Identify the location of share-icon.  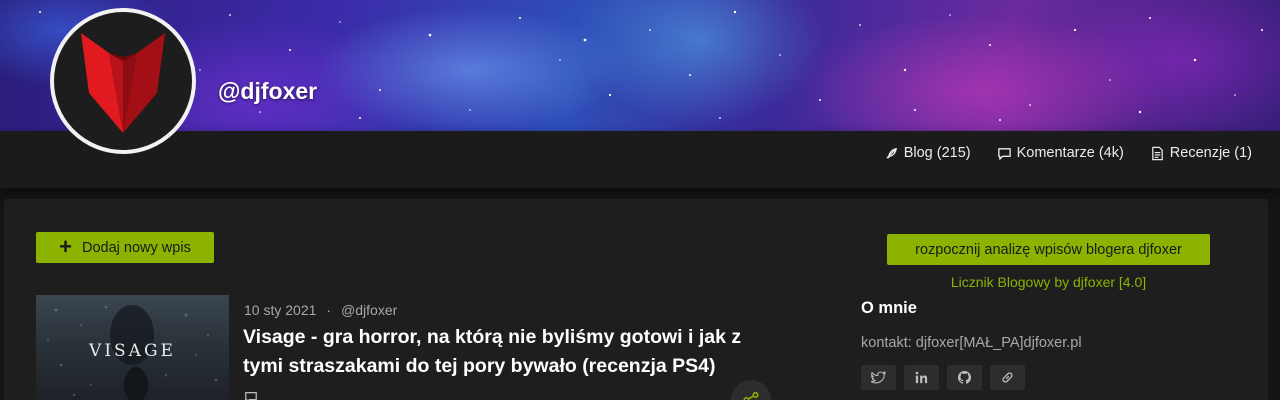
(751, 395).